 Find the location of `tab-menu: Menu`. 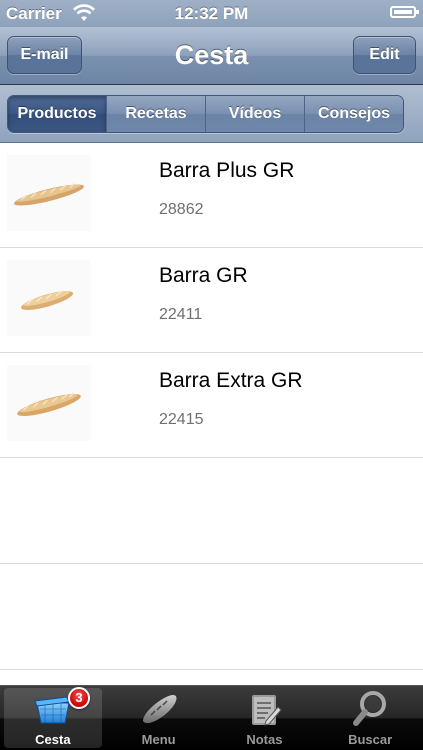

tab-menu: Menu is located at coordinates (159, 718).